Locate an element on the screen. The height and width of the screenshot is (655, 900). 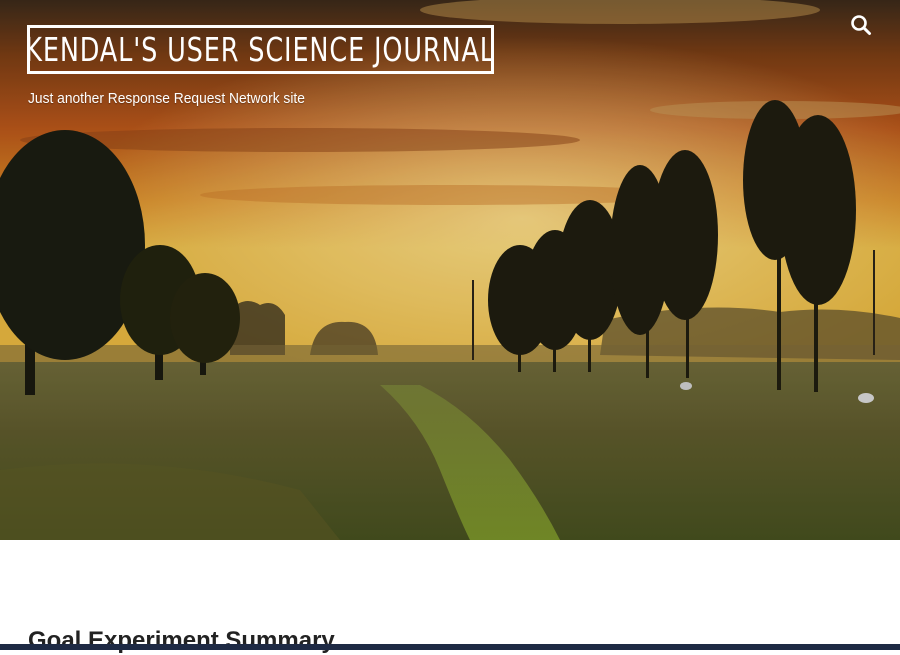
site-title: KENDAL'S USER SCIENCE JOURNAL is located at coordinates (261, 49).